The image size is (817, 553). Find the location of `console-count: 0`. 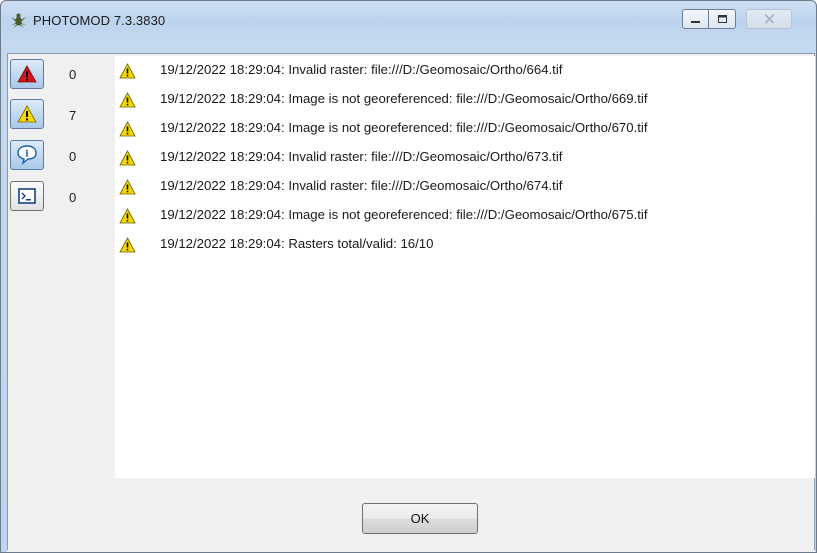

console-count: 0 is located at coordinates (73, 197).